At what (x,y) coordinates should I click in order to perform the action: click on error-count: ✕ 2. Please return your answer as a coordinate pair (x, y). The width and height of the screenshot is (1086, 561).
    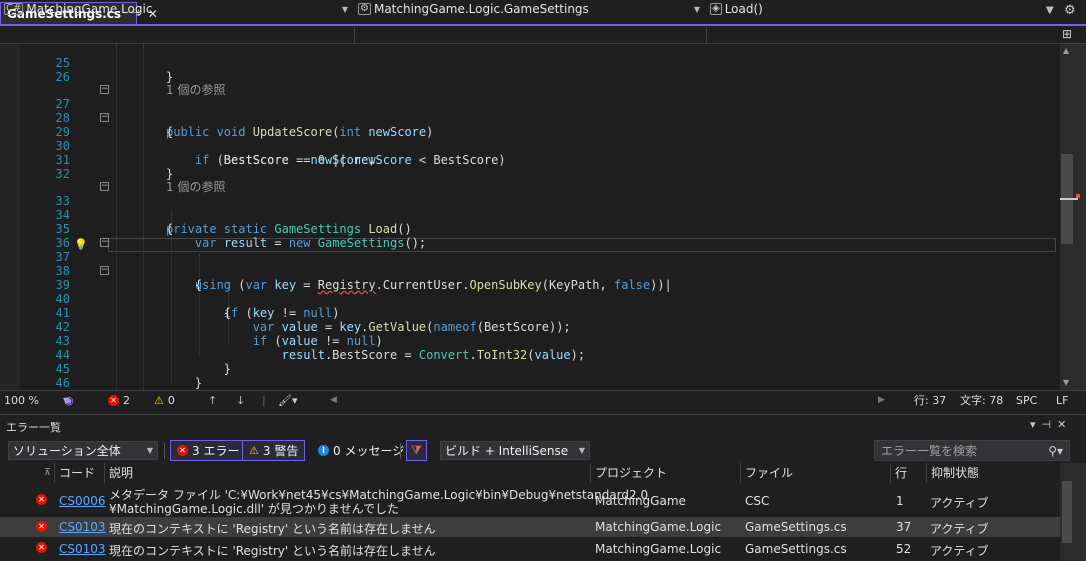
    Looking at the image, I should click on (119, 400).